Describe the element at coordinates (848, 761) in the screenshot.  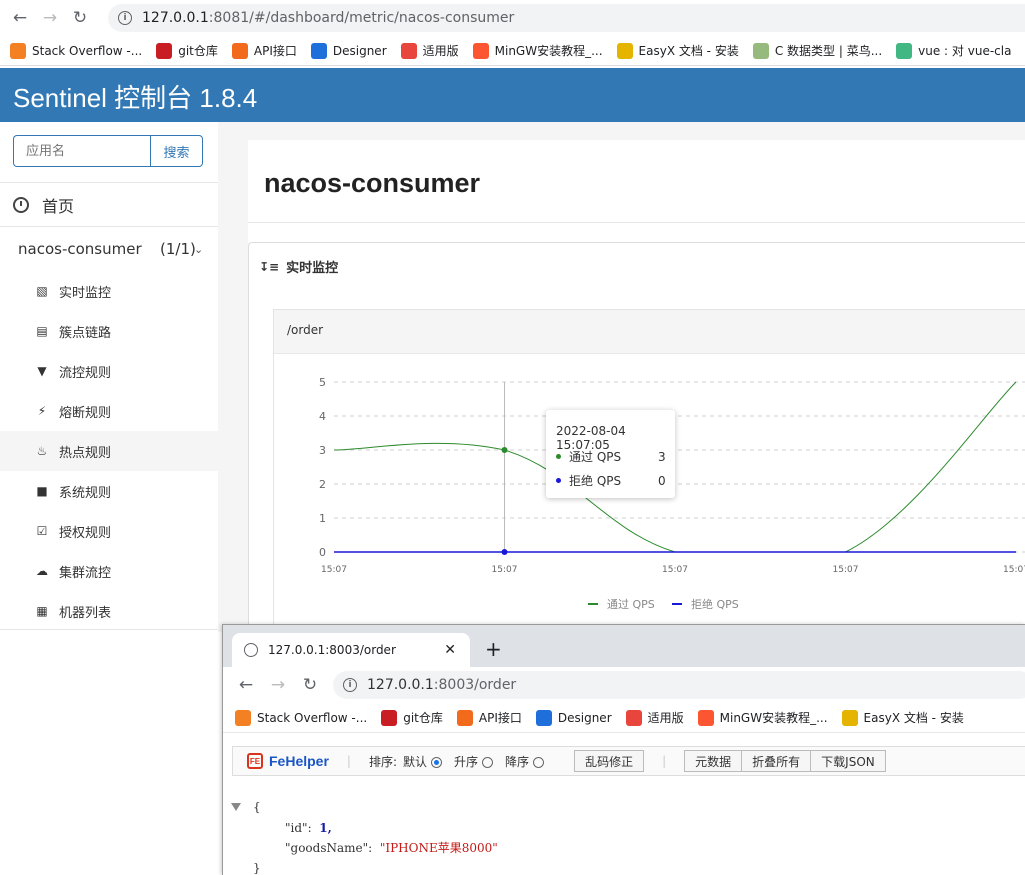
I see `download-json-button: 下载JSON` at that location.